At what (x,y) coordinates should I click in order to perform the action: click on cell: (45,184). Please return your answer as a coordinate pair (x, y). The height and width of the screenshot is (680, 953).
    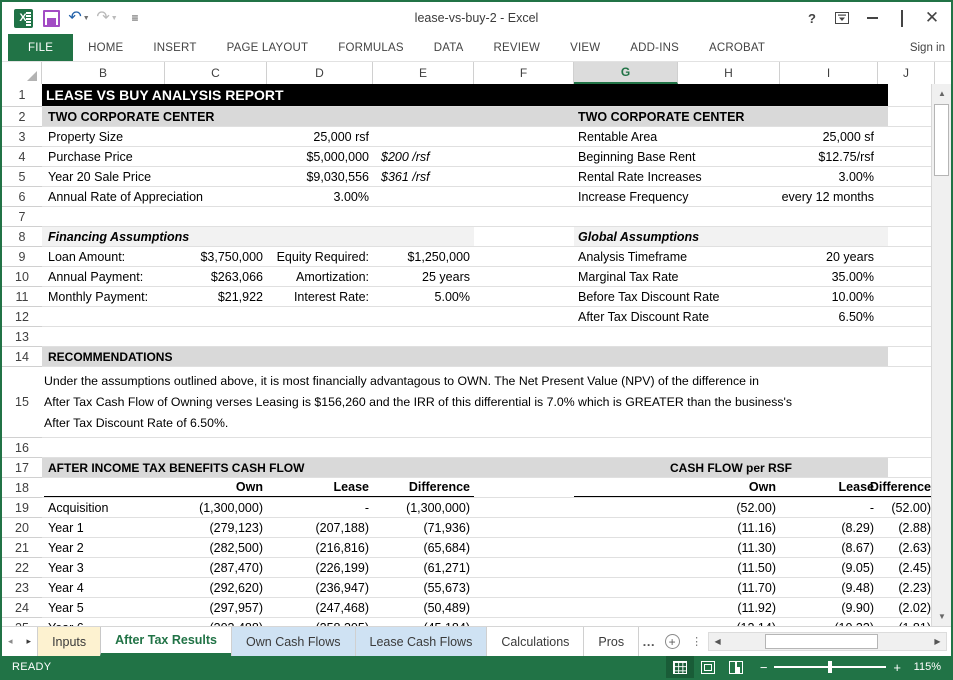
    Looking at the image, I should click on (423, 622).